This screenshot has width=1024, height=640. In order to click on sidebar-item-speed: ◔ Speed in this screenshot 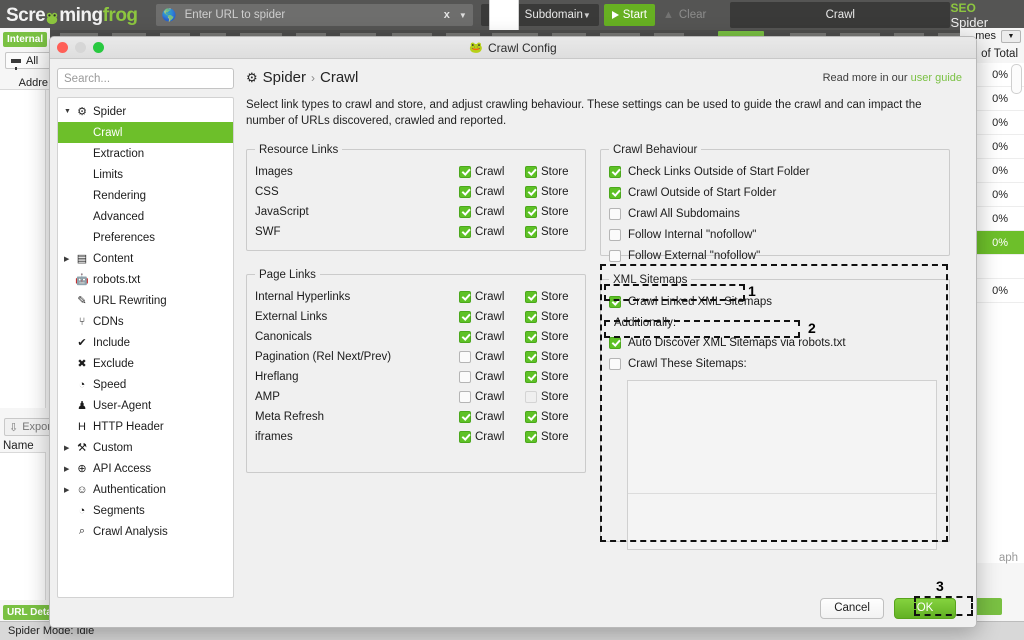, I will do `click(145, 384)`.